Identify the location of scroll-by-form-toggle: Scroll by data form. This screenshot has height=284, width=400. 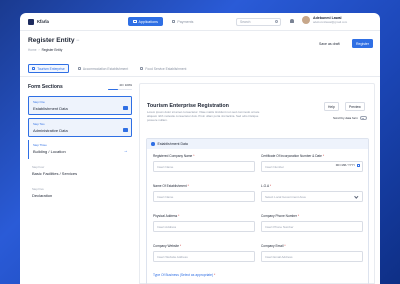
(350, 118).